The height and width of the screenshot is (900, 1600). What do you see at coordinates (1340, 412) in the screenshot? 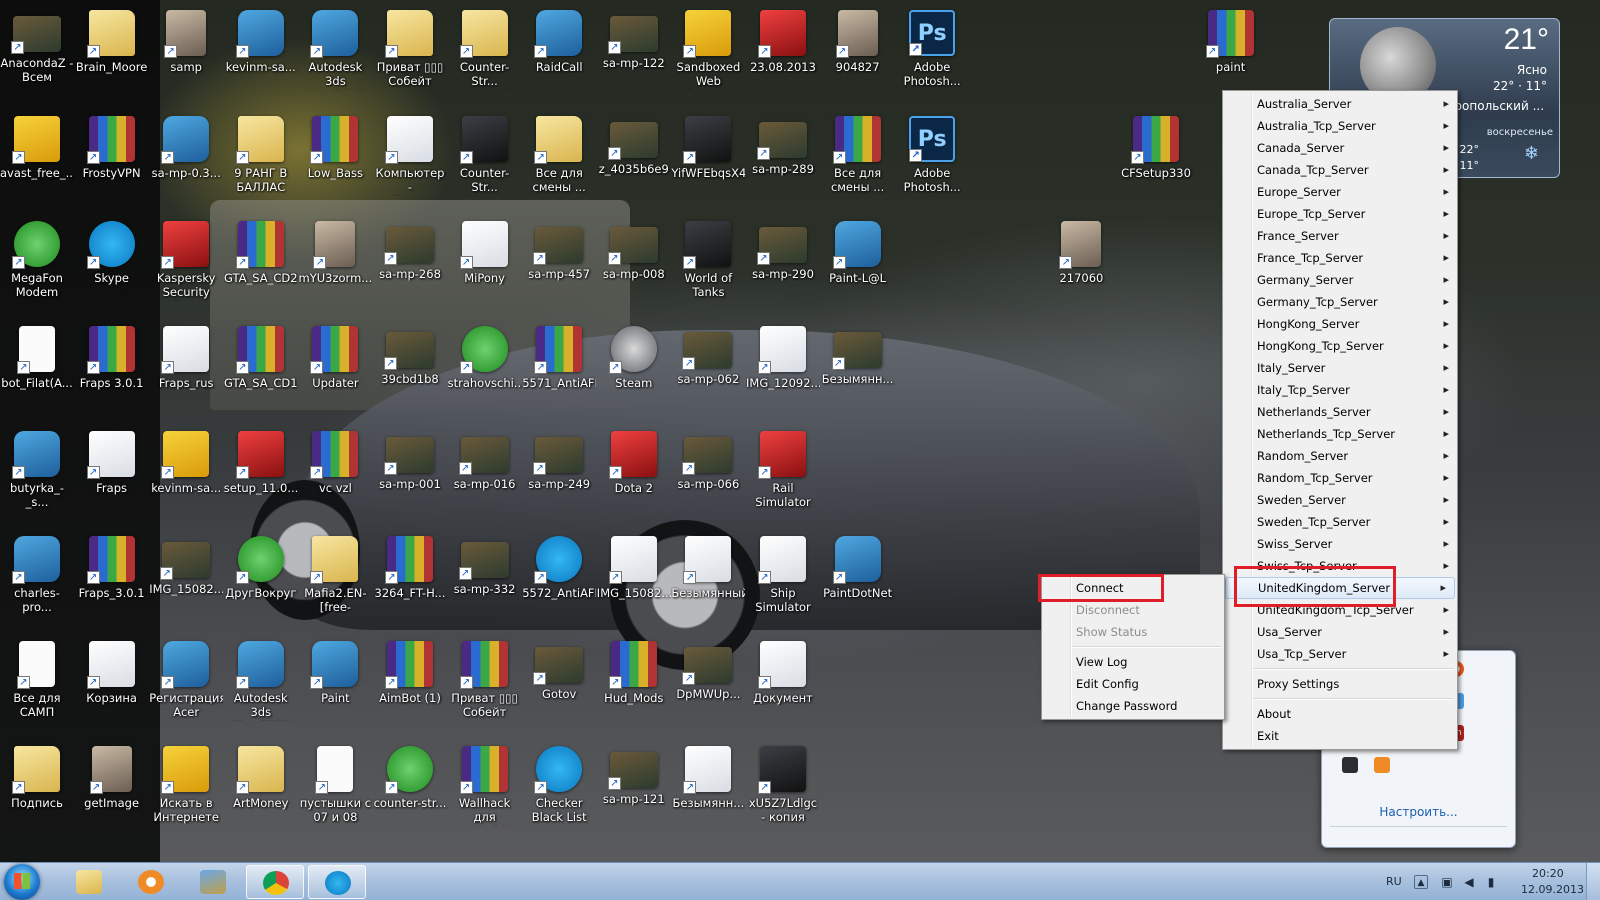
I see `menu-item-server: Netherlands_Server` at bounding box center [1340, 412].